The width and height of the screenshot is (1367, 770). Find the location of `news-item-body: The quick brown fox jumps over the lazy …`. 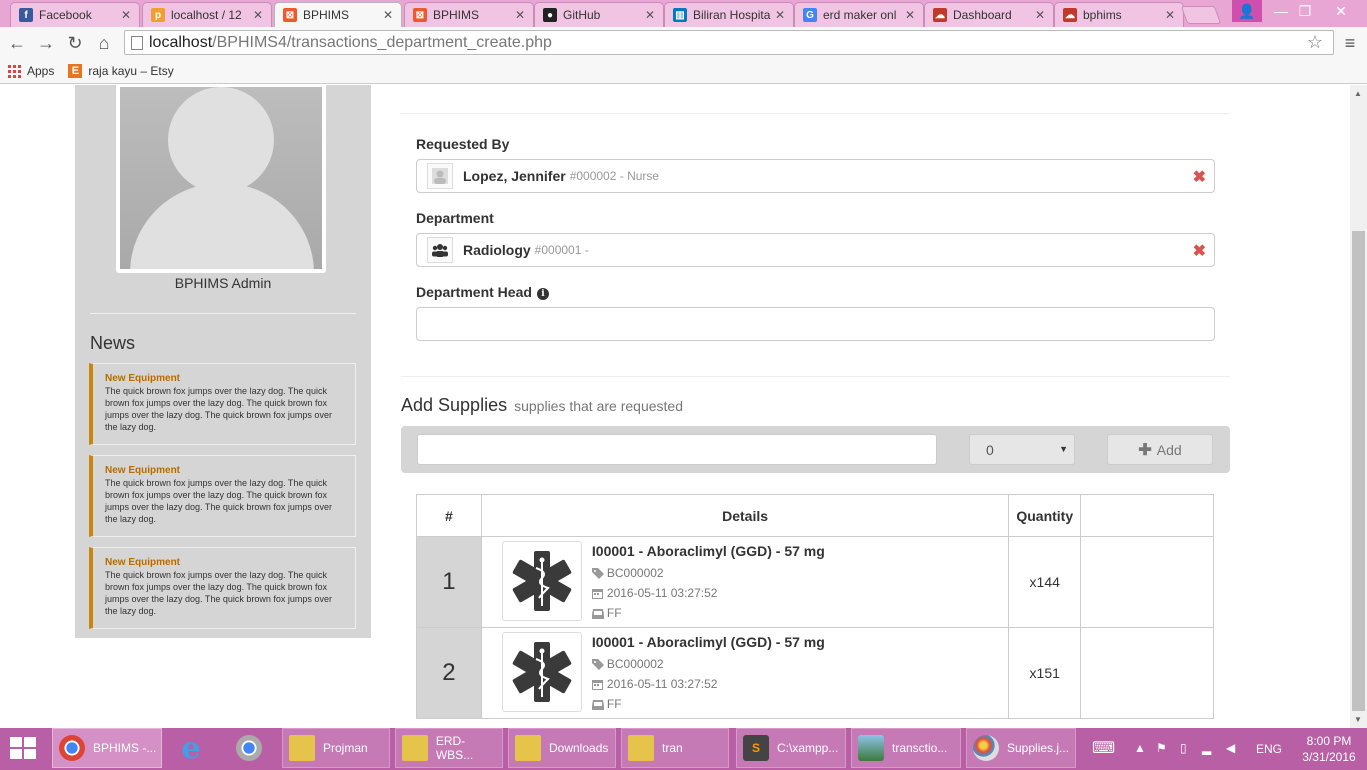

news-item-body: The quick brown fox jumps over the lazy … is located at coordinates (218, 409).